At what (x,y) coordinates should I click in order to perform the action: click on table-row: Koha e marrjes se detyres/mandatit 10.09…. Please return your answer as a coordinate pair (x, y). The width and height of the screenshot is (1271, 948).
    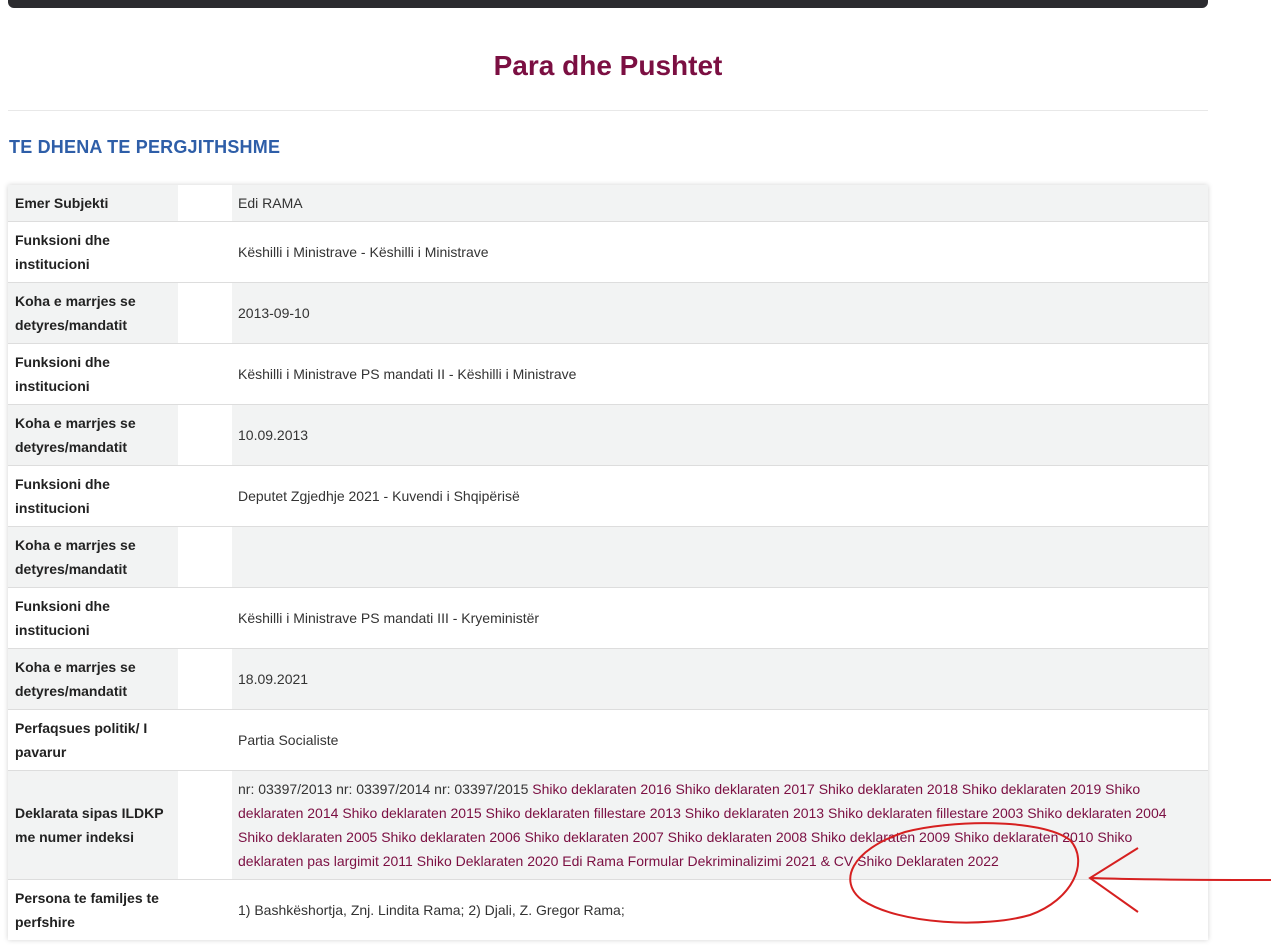
    Looking at the image, I should click on (608, 435).